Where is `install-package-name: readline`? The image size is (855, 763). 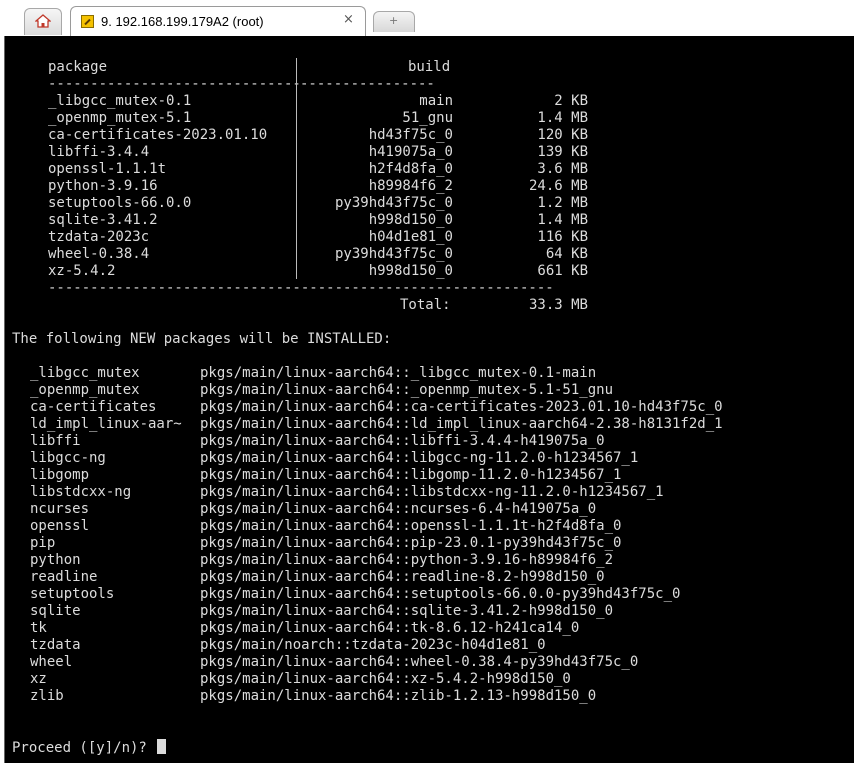
install-package-name: readline is located at coordinates (64, 577).